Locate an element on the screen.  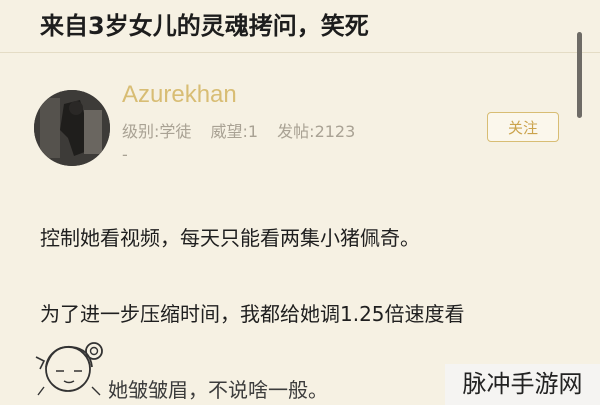
scrollbar is located at coordinates (579, 75).